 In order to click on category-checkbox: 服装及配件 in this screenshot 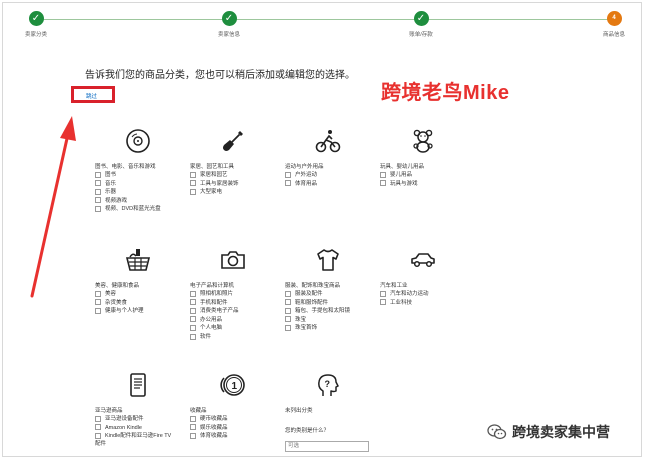, I will do `click(340, 294)`.